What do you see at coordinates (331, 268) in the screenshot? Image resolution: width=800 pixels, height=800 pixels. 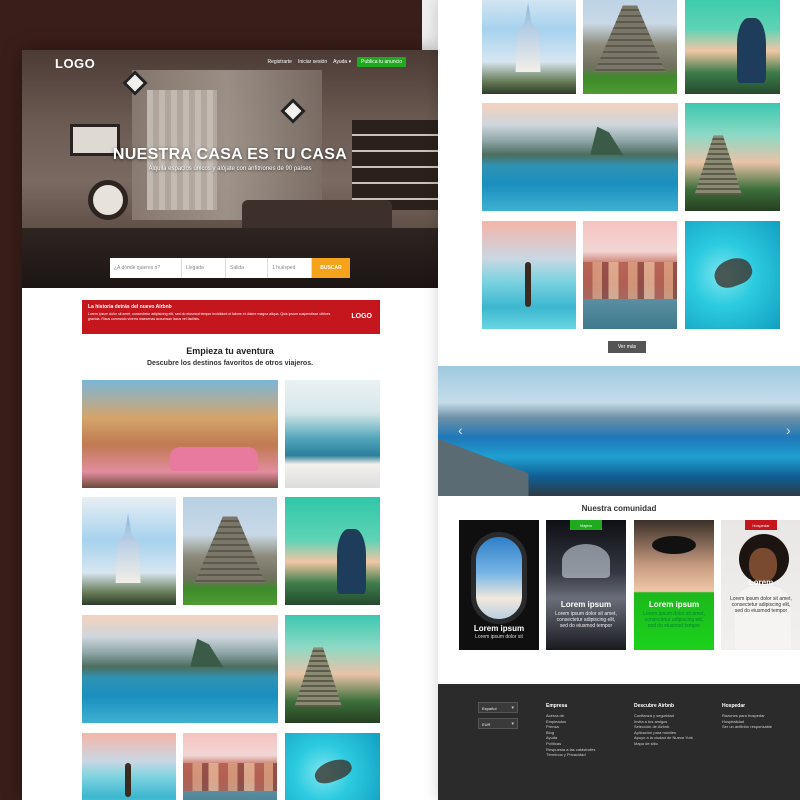 I see `search-button: BUSCAR` at bounding box center [331, 268].